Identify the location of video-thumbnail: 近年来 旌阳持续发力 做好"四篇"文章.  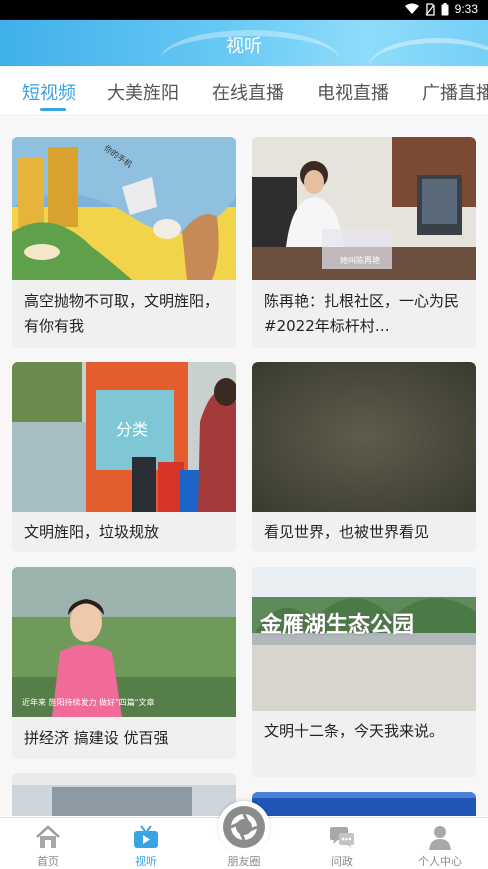
(124, 642).